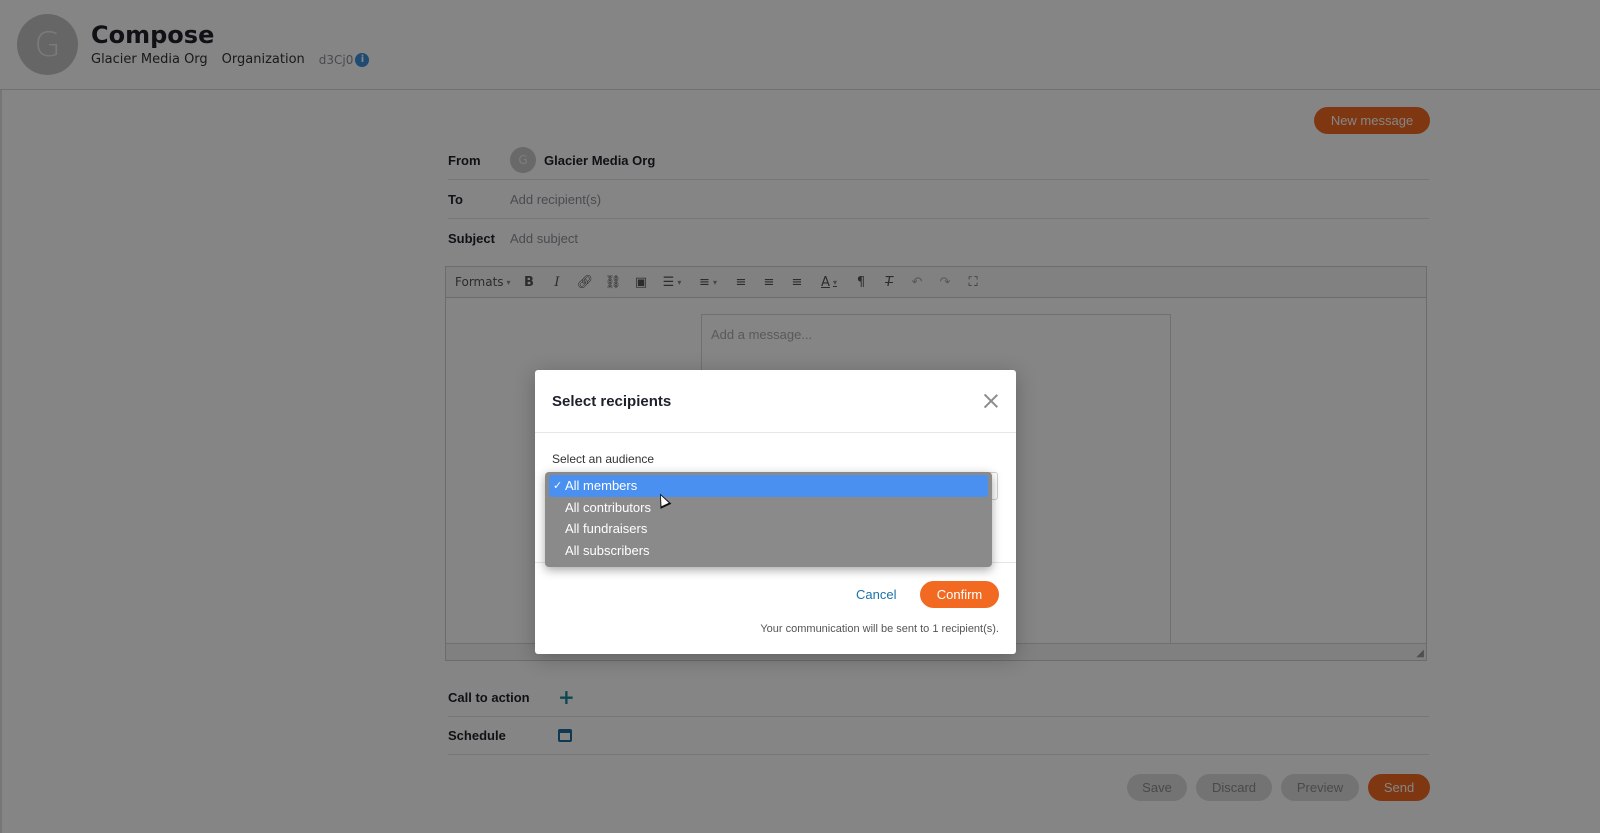 This screenshot has height=833, width=1600. I want to click on dropdown-option-all-fundraisers: All fundraisers, so click(768, 529).